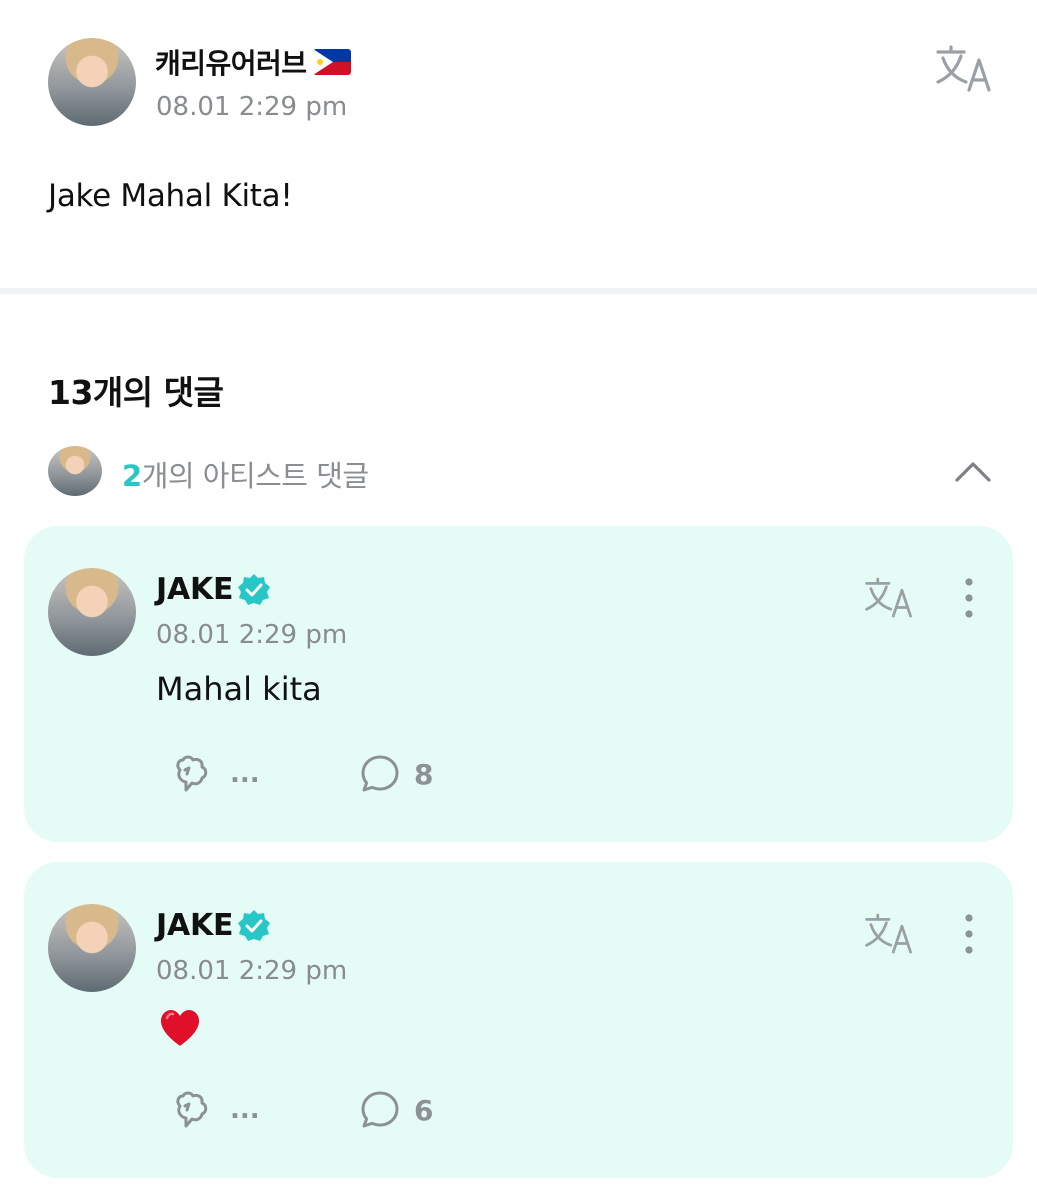  What do you see at coordinates (518, 291) in the screenshot?
I see `section-divider` at bounding box center [518, 291].